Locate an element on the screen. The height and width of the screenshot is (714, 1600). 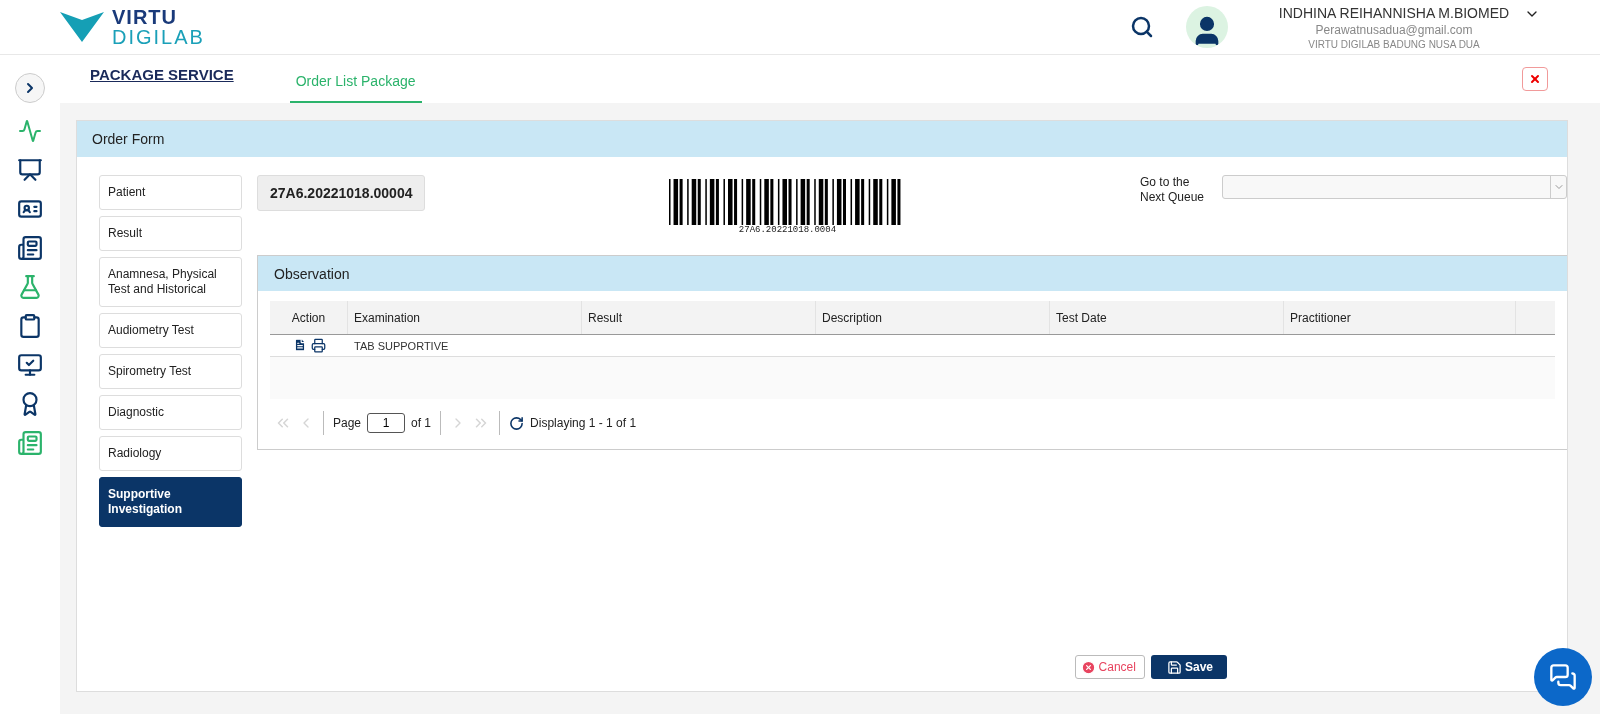
page-input: 1 is located at coordinates (386, 423).